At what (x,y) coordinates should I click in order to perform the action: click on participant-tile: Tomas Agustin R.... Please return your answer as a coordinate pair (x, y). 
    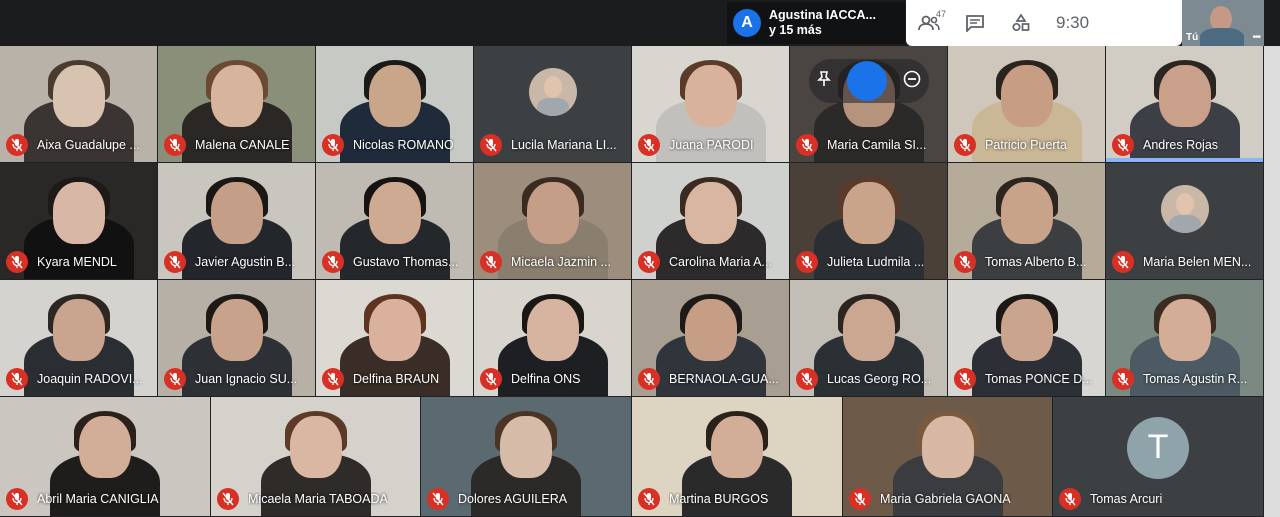
    Looking at the image, I should click on (1185, 338).